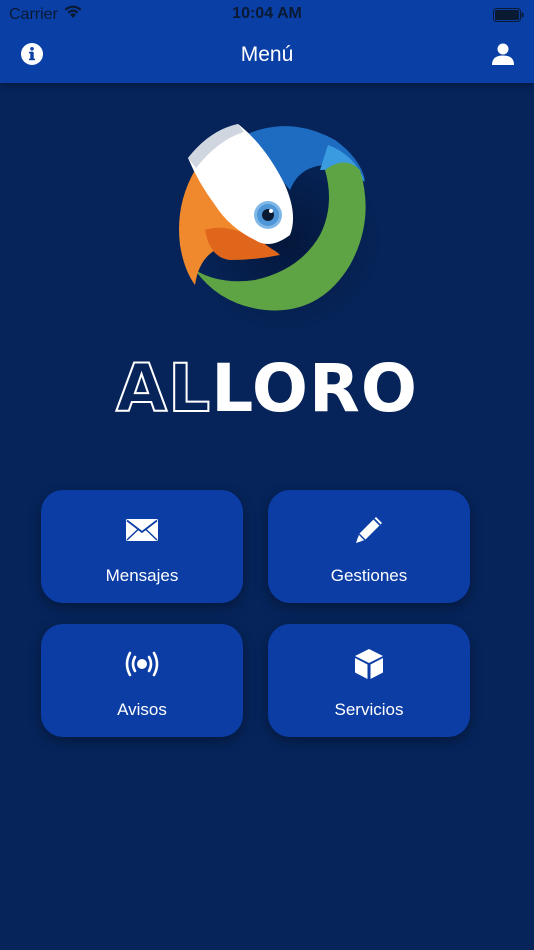 The width and height of the screenshot is (534, 950). What do you see at coordinates (503, 54) in the screenshot?
I see `user-icon` at bounding box center [503, 54].